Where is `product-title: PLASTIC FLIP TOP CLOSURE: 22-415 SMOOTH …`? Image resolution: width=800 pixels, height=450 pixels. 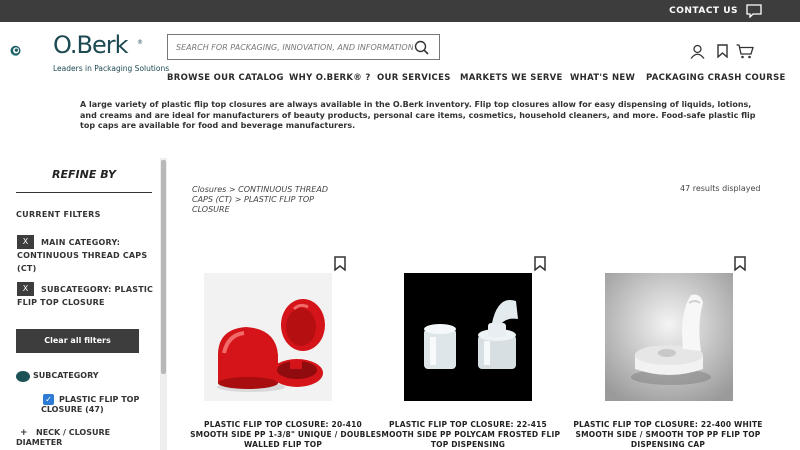 product-title: PLASTIC FLIP TOP CLOSURE: 22-415 SMOOTH … is located at coordinates (468, 435).